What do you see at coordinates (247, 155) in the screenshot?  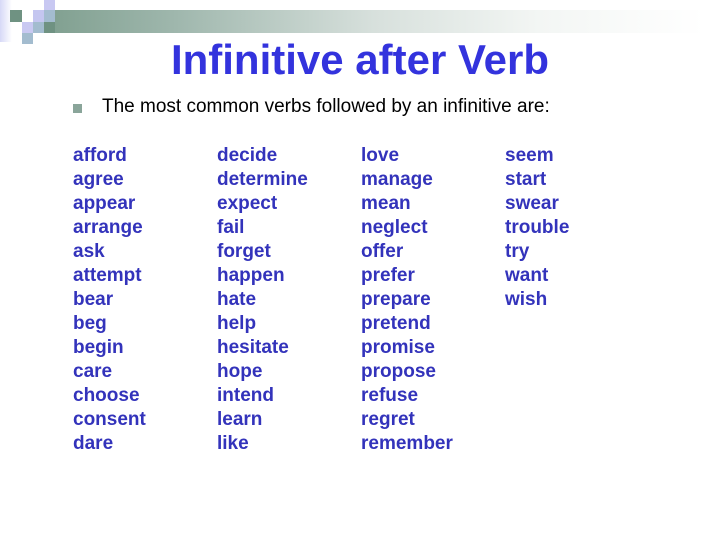 I see `verb-item: decide` at bounding box center [247, 155].